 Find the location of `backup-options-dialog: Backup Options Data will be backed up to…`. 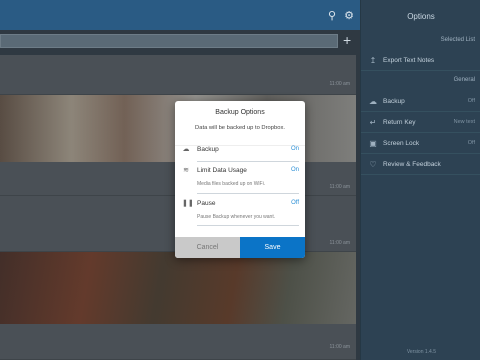

backup-options-dialog: Backup Options Data will be backed up to… is located at coordinates (240, 179).